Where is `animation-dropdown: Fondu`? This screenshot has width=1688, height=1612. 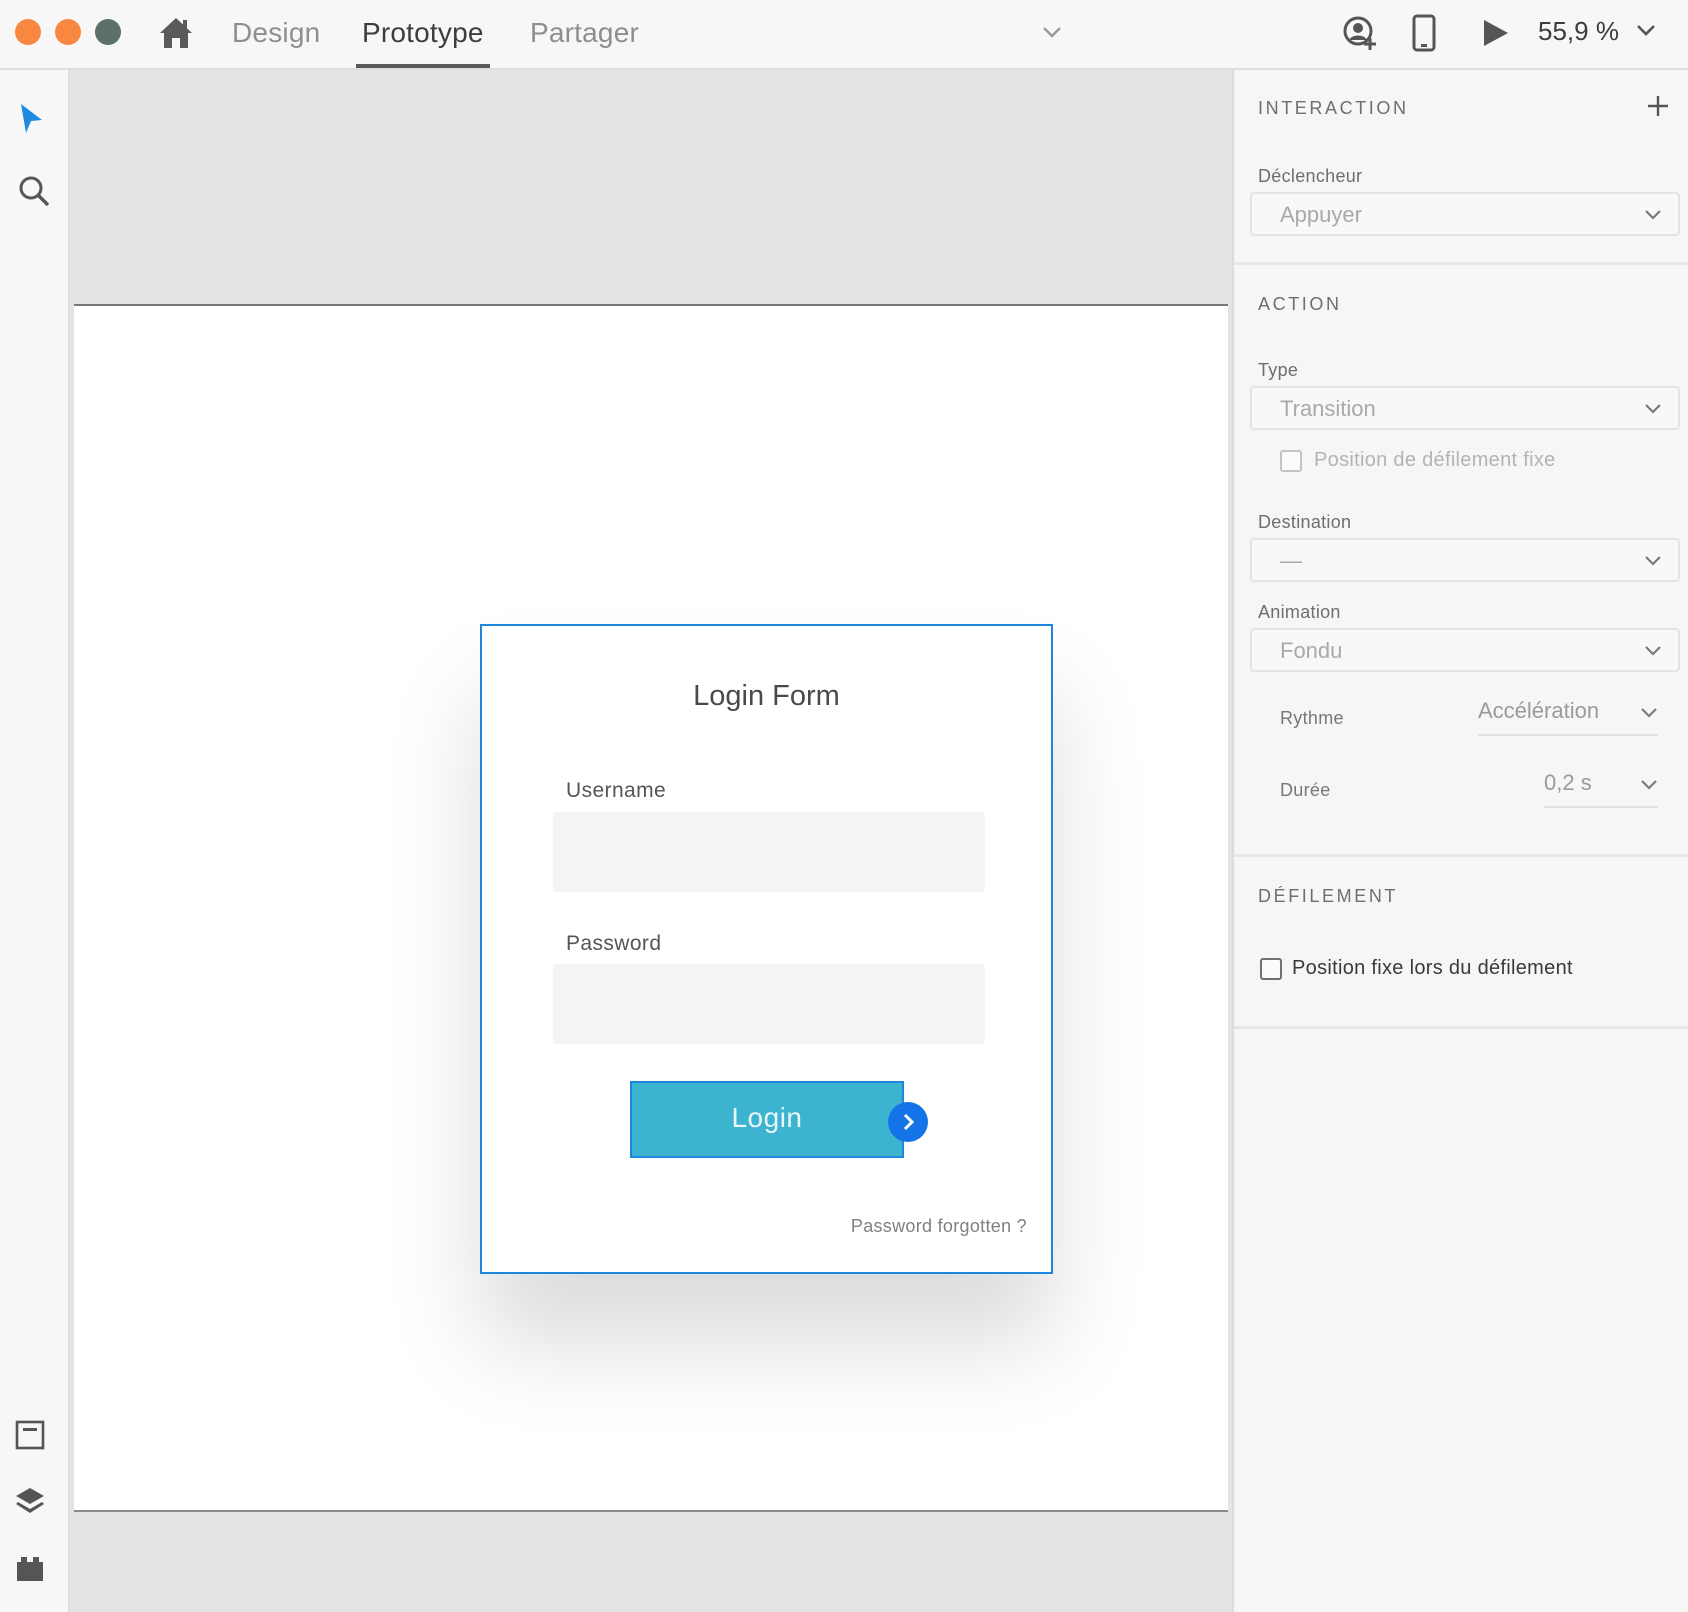
animation-dropdown: Fondu is located at coordinates (1465, 650).